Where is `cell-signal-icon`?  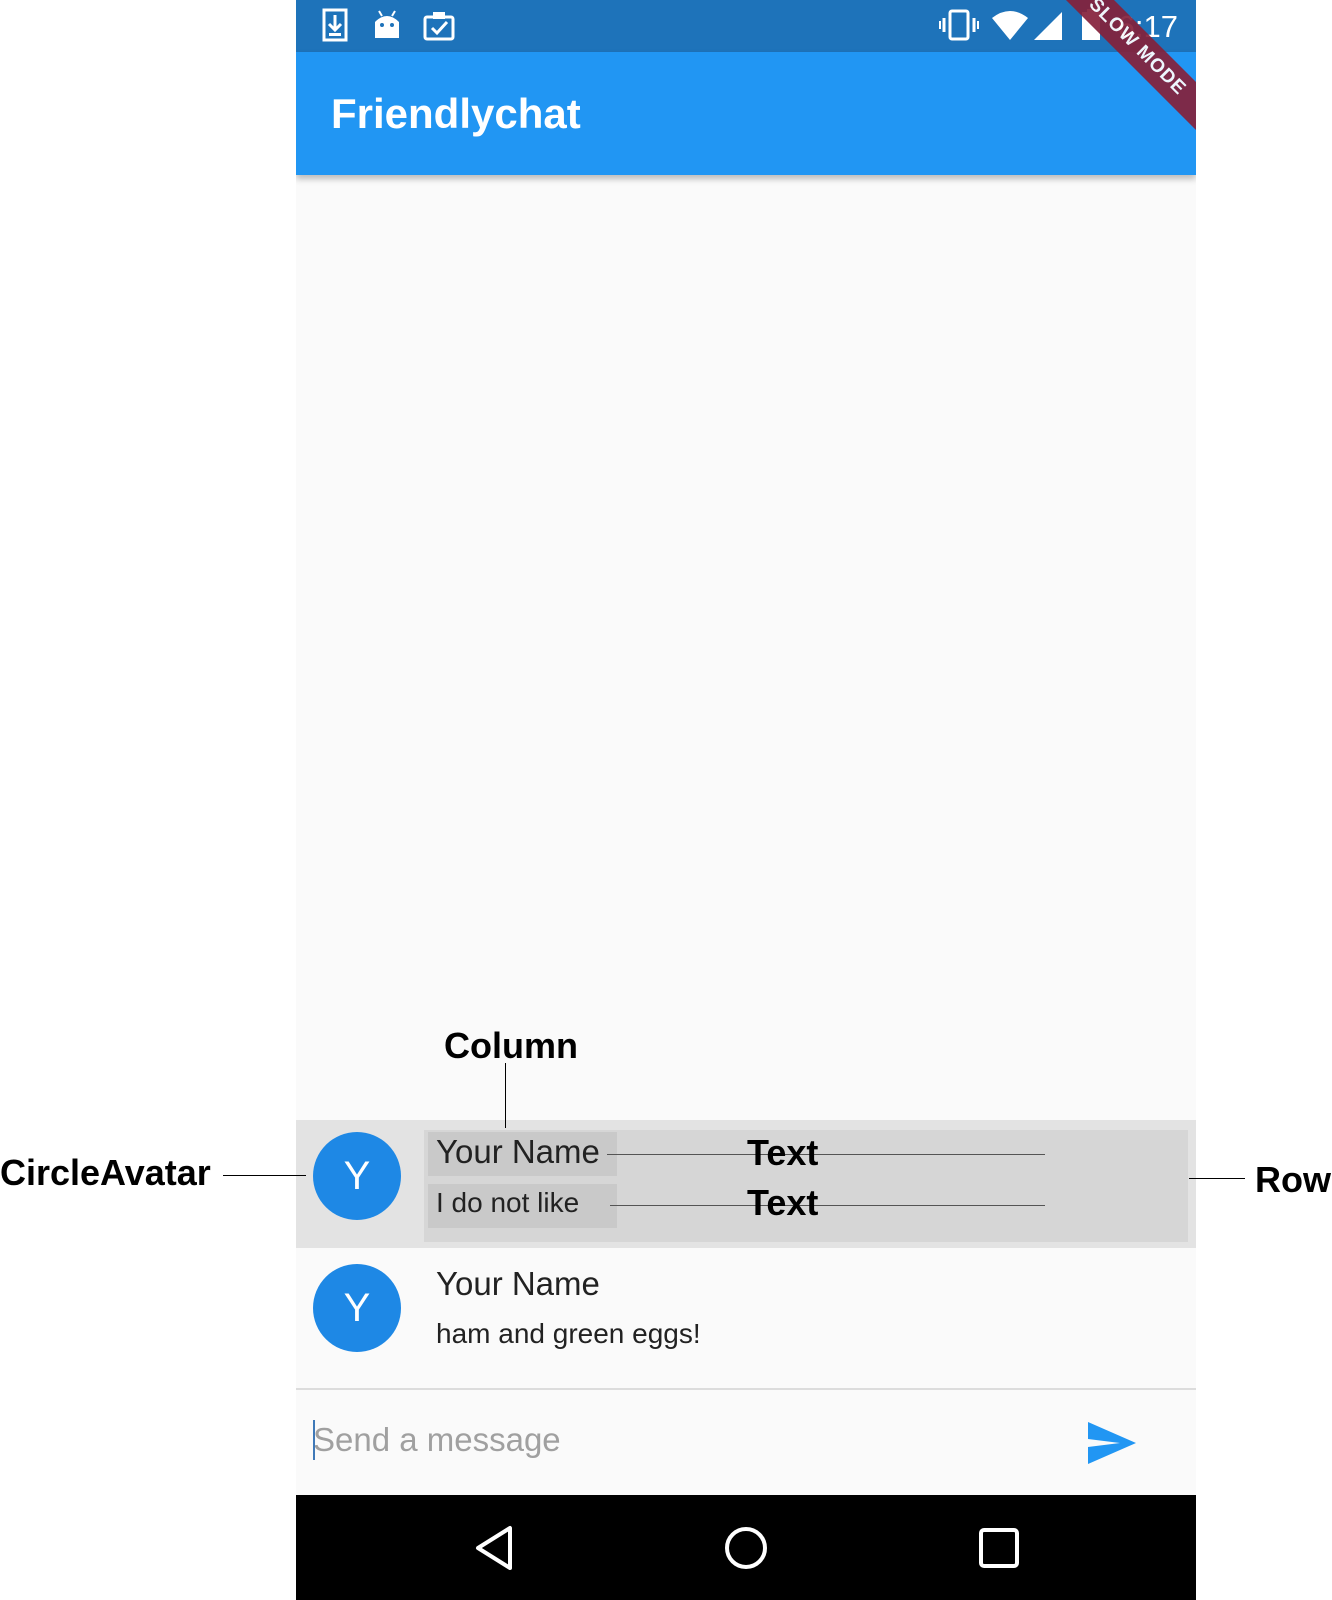 cell-signal-icon is located at coordinates (1048, 26).